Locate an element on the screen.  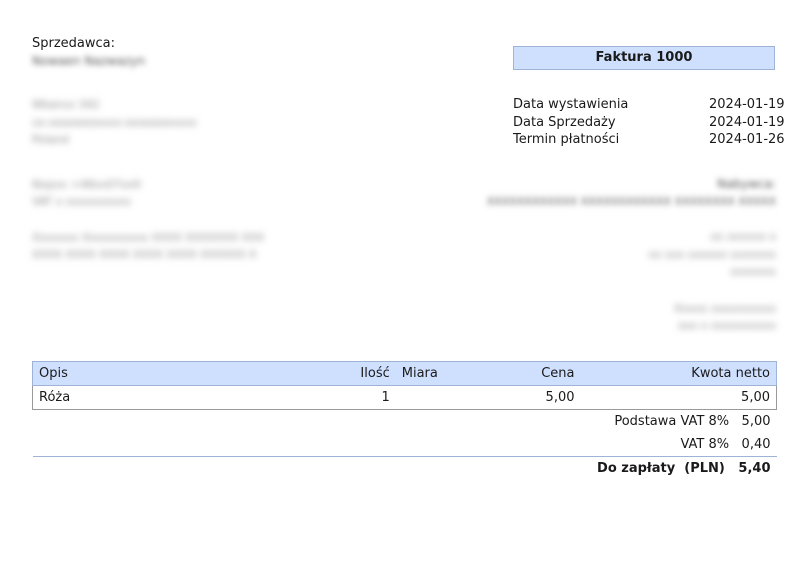
due-date-value: 2024-01-26 is located at coordinates (747, 139).